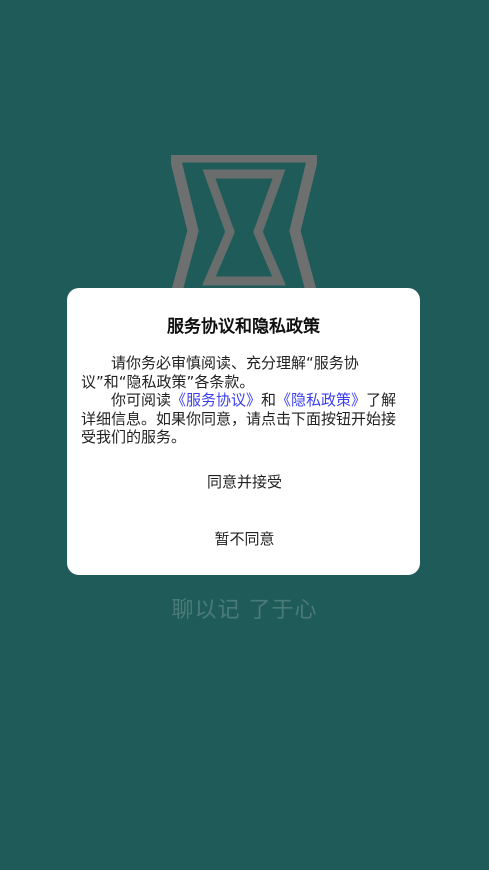  What do you see at coordinates (269, 400) in the screenshot?
I see `paragraph-2-connector: 和` at bounding box center [269, 400].